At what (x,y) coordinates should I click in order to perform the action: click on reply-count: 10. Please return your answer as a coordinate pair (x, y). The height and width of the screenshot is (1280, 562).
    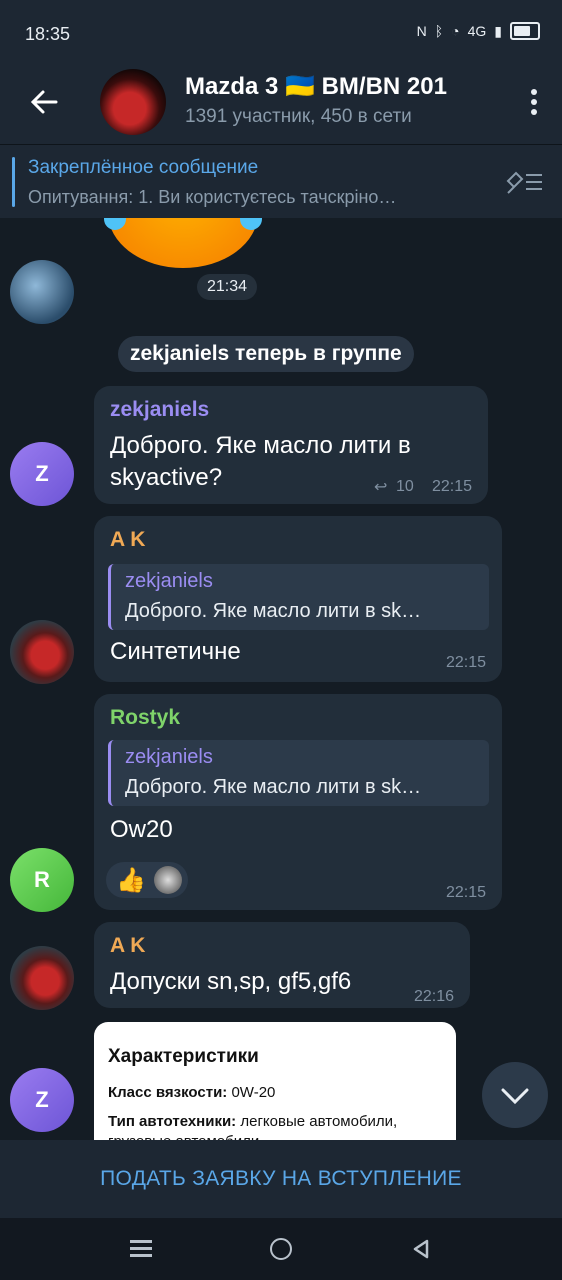
    Looking at the image, I should click on (405, 486).